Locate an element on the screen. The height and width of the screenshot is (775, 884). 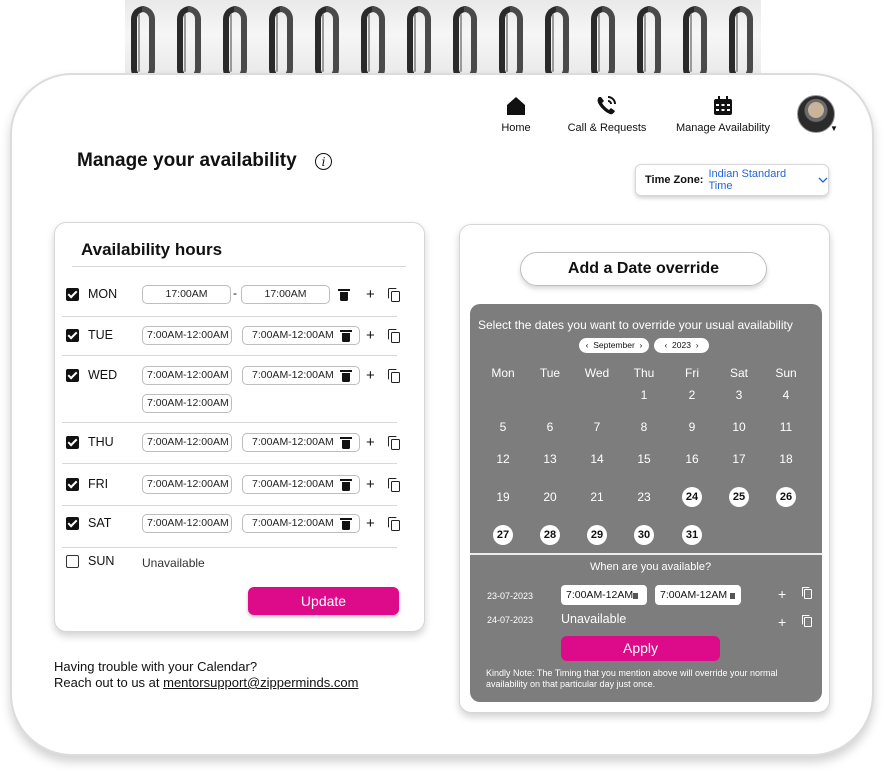
calendar-icon is located at coordinates (723, 105).